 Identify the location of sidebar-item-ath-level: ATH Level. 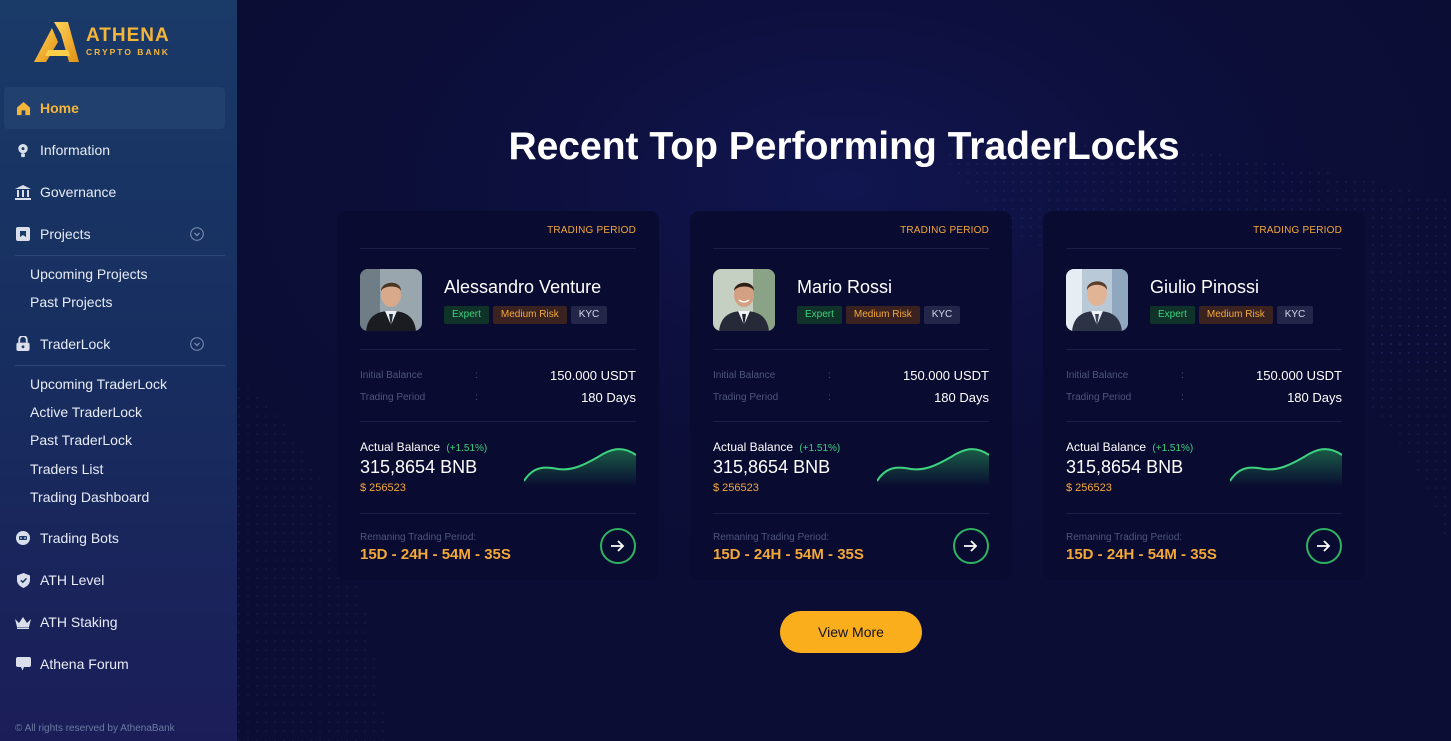
(118, 580).